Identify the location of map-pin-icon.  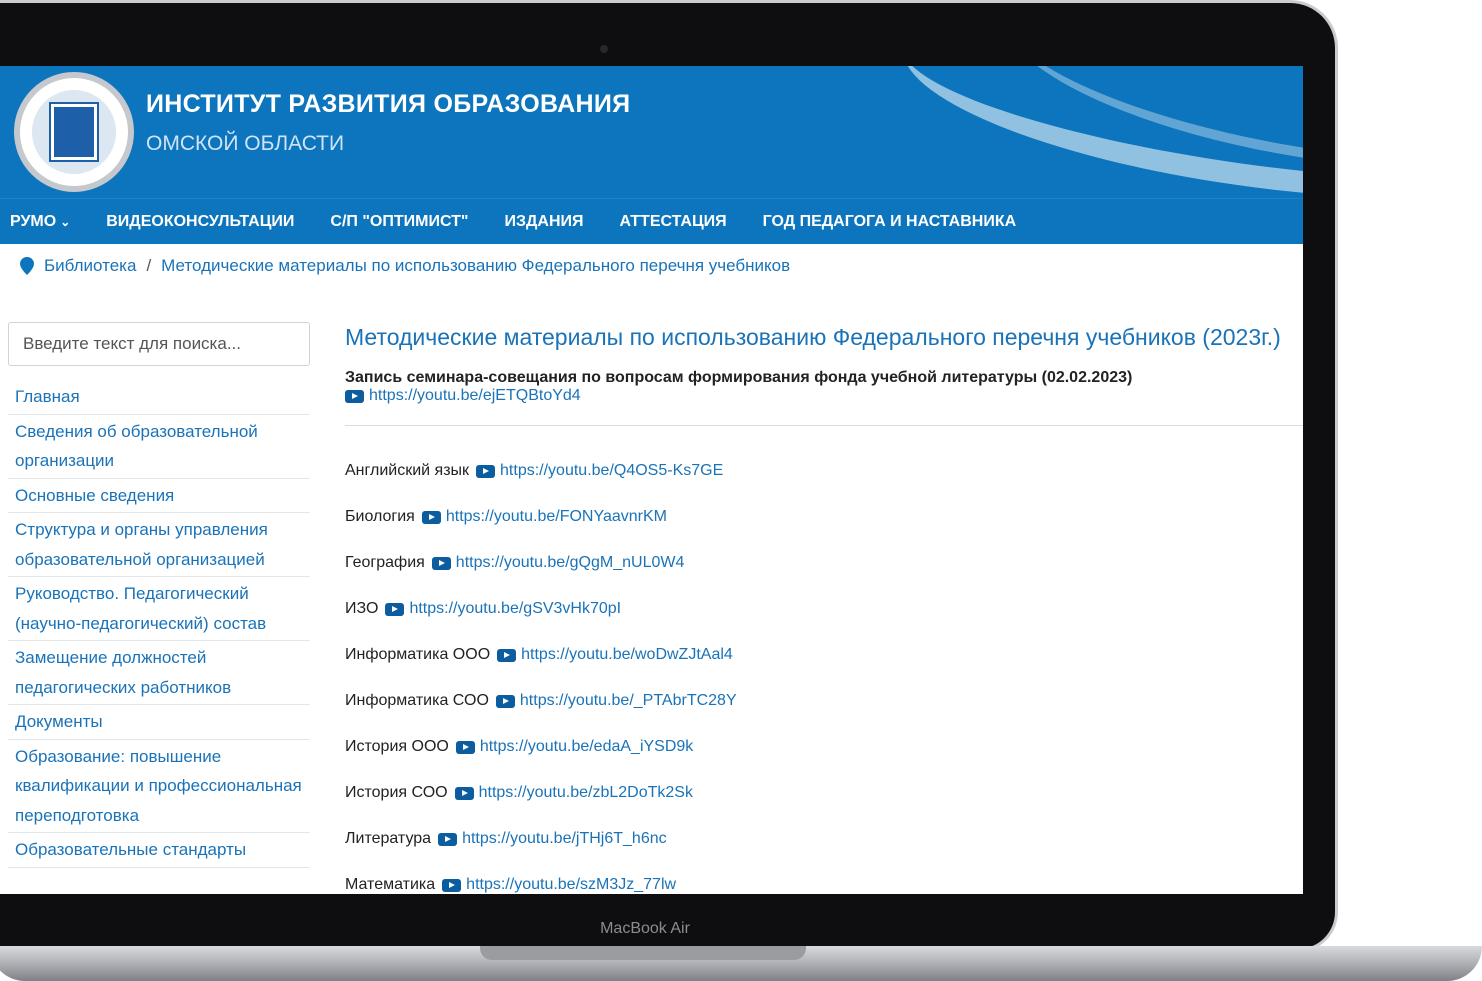
(27, 266).